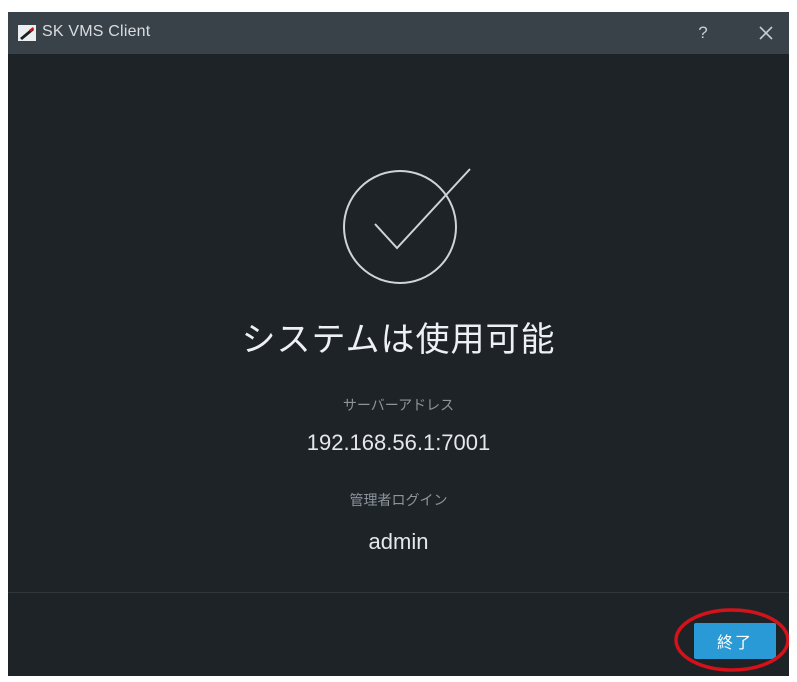  I want to click on close-icon, so click(766, 33).